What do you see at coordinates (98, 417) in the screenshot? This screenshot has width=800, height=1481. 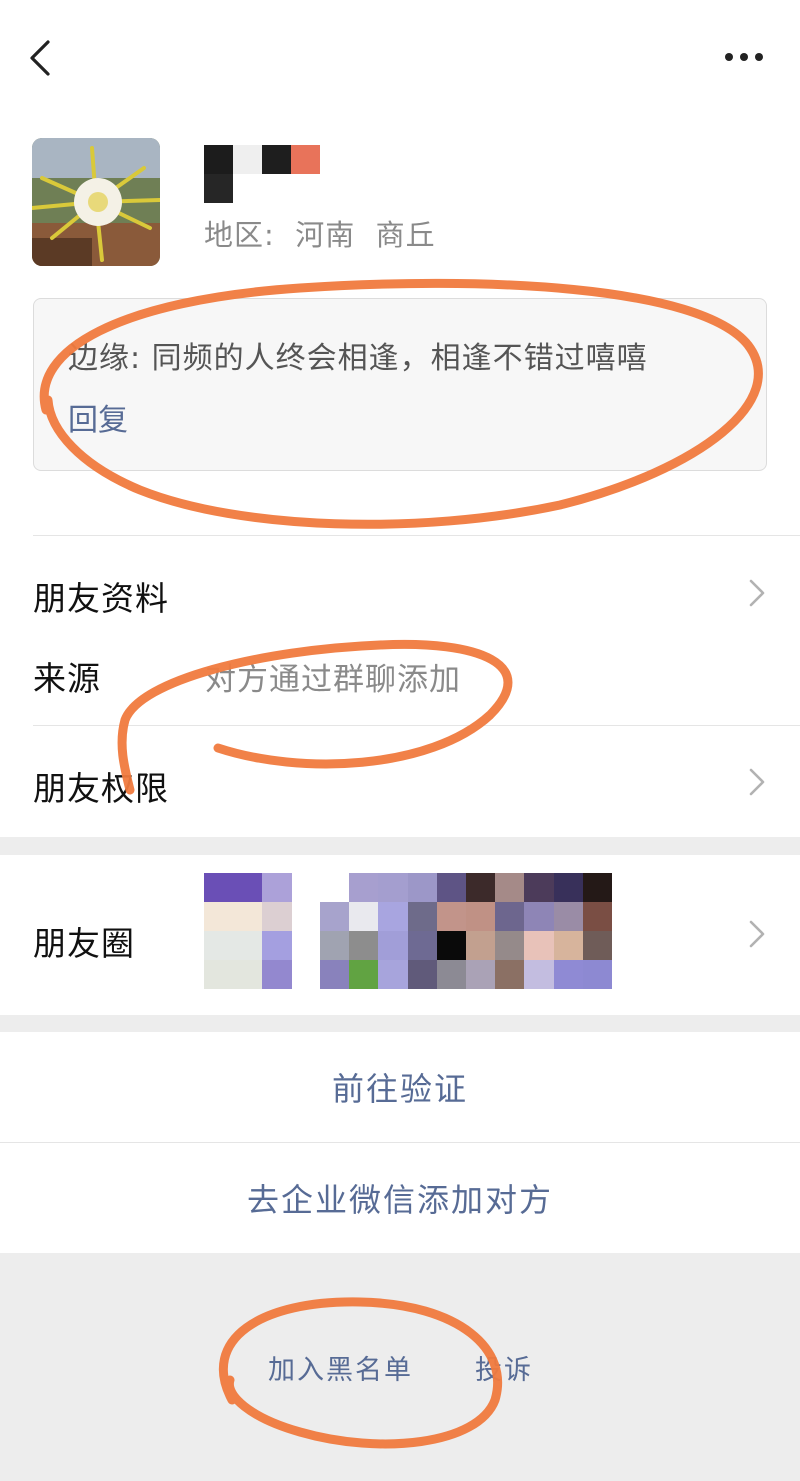 I see `reply-link: 回复` at bounding box center [98, 417].